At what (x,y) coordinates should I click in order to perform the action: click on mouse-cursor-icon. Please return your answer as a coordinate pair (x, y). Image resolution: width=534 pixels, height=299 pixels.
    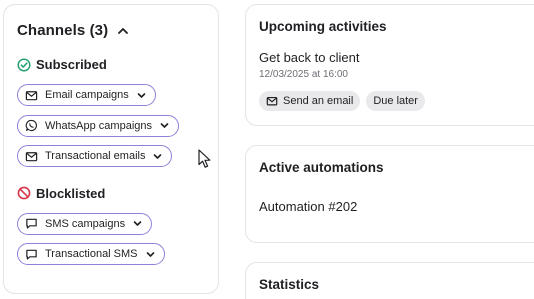
    Looking at the image, I should click on (204, 158).